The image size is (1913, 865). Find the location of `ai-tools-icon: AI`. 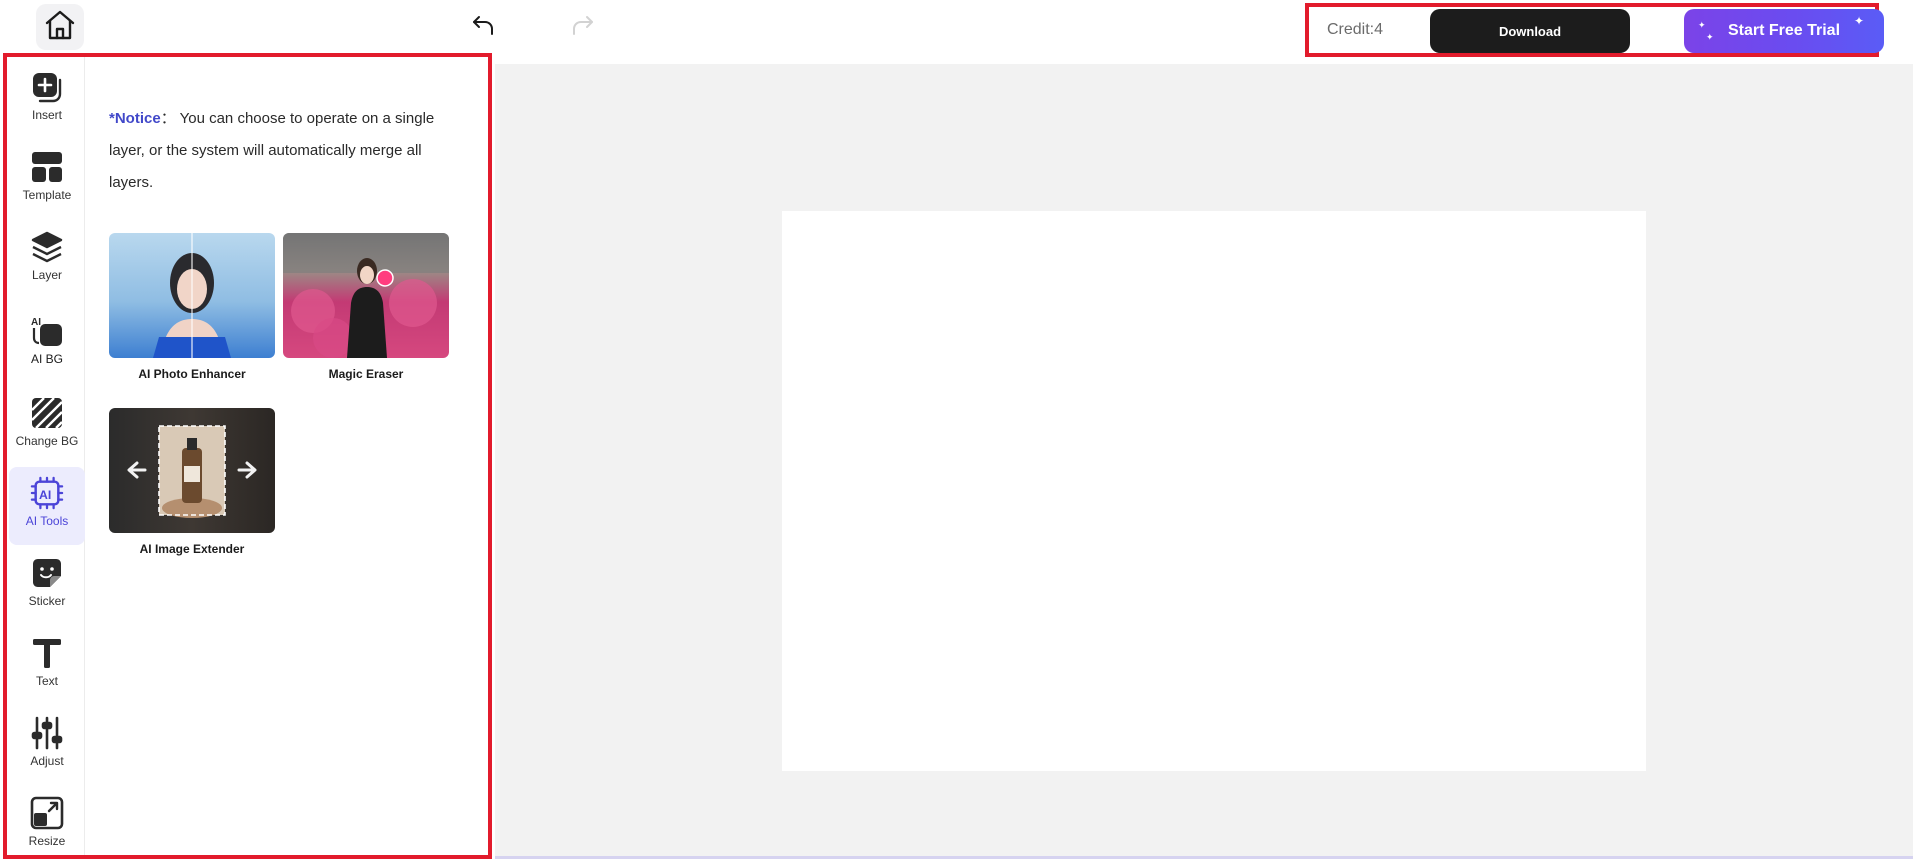

ai-tools-icon: AI is located at coordinates (47, 493).